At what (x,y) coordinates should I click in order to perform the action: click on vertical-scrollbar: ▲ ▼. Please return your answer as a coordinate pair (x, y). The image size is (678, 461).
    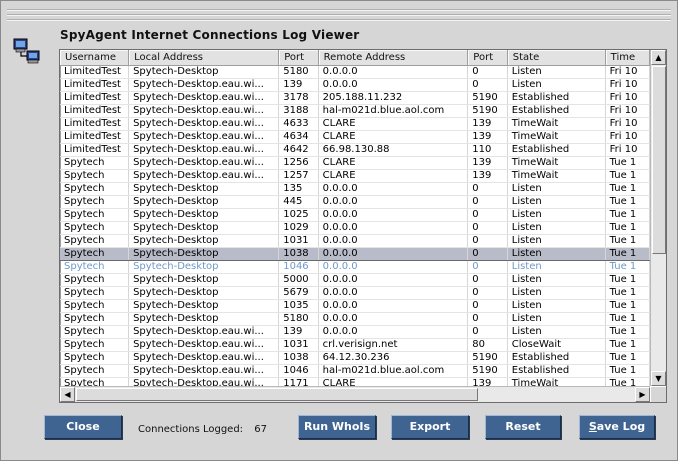
    Looking at the image, I should click on (658, 218).